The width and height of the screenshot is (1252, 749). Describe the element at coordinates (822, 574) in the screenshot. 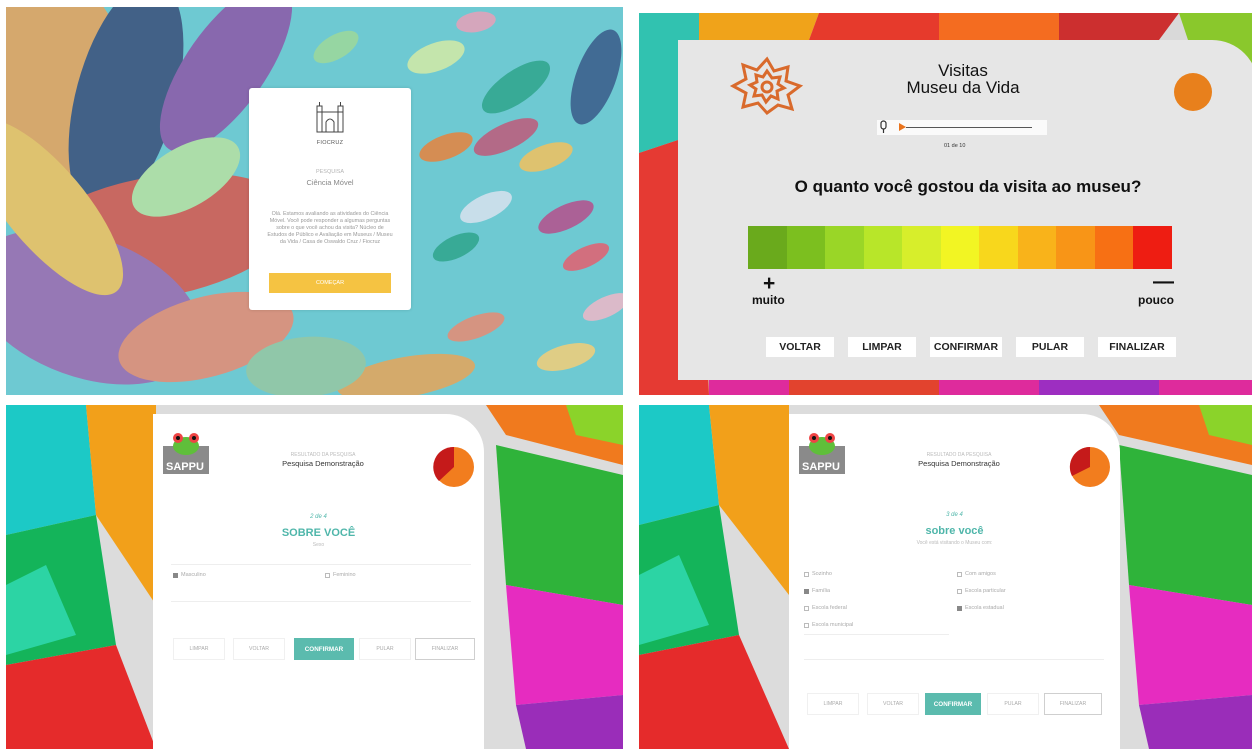

I see `option-label: Sozinho` at that location.